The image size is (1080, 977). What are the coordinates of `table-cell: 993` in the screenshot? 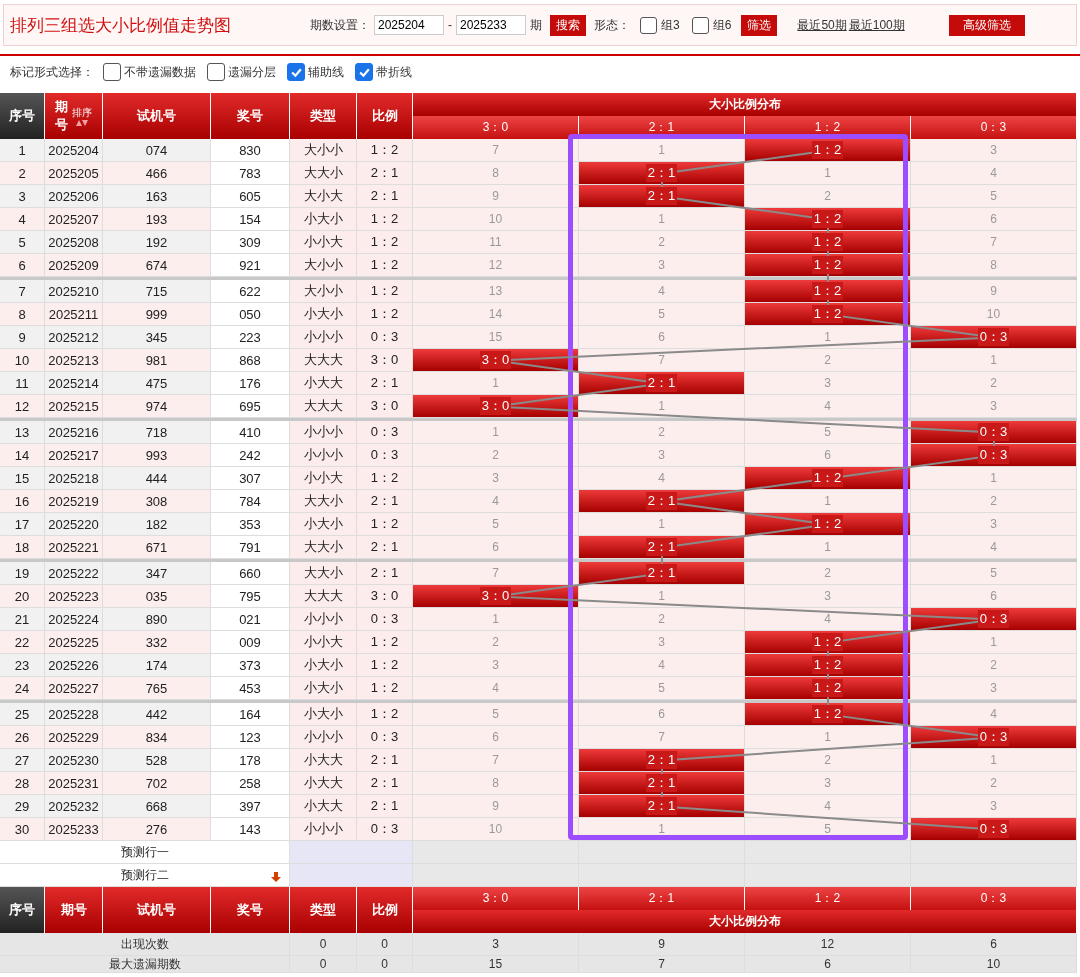 It's located at (157, 455).